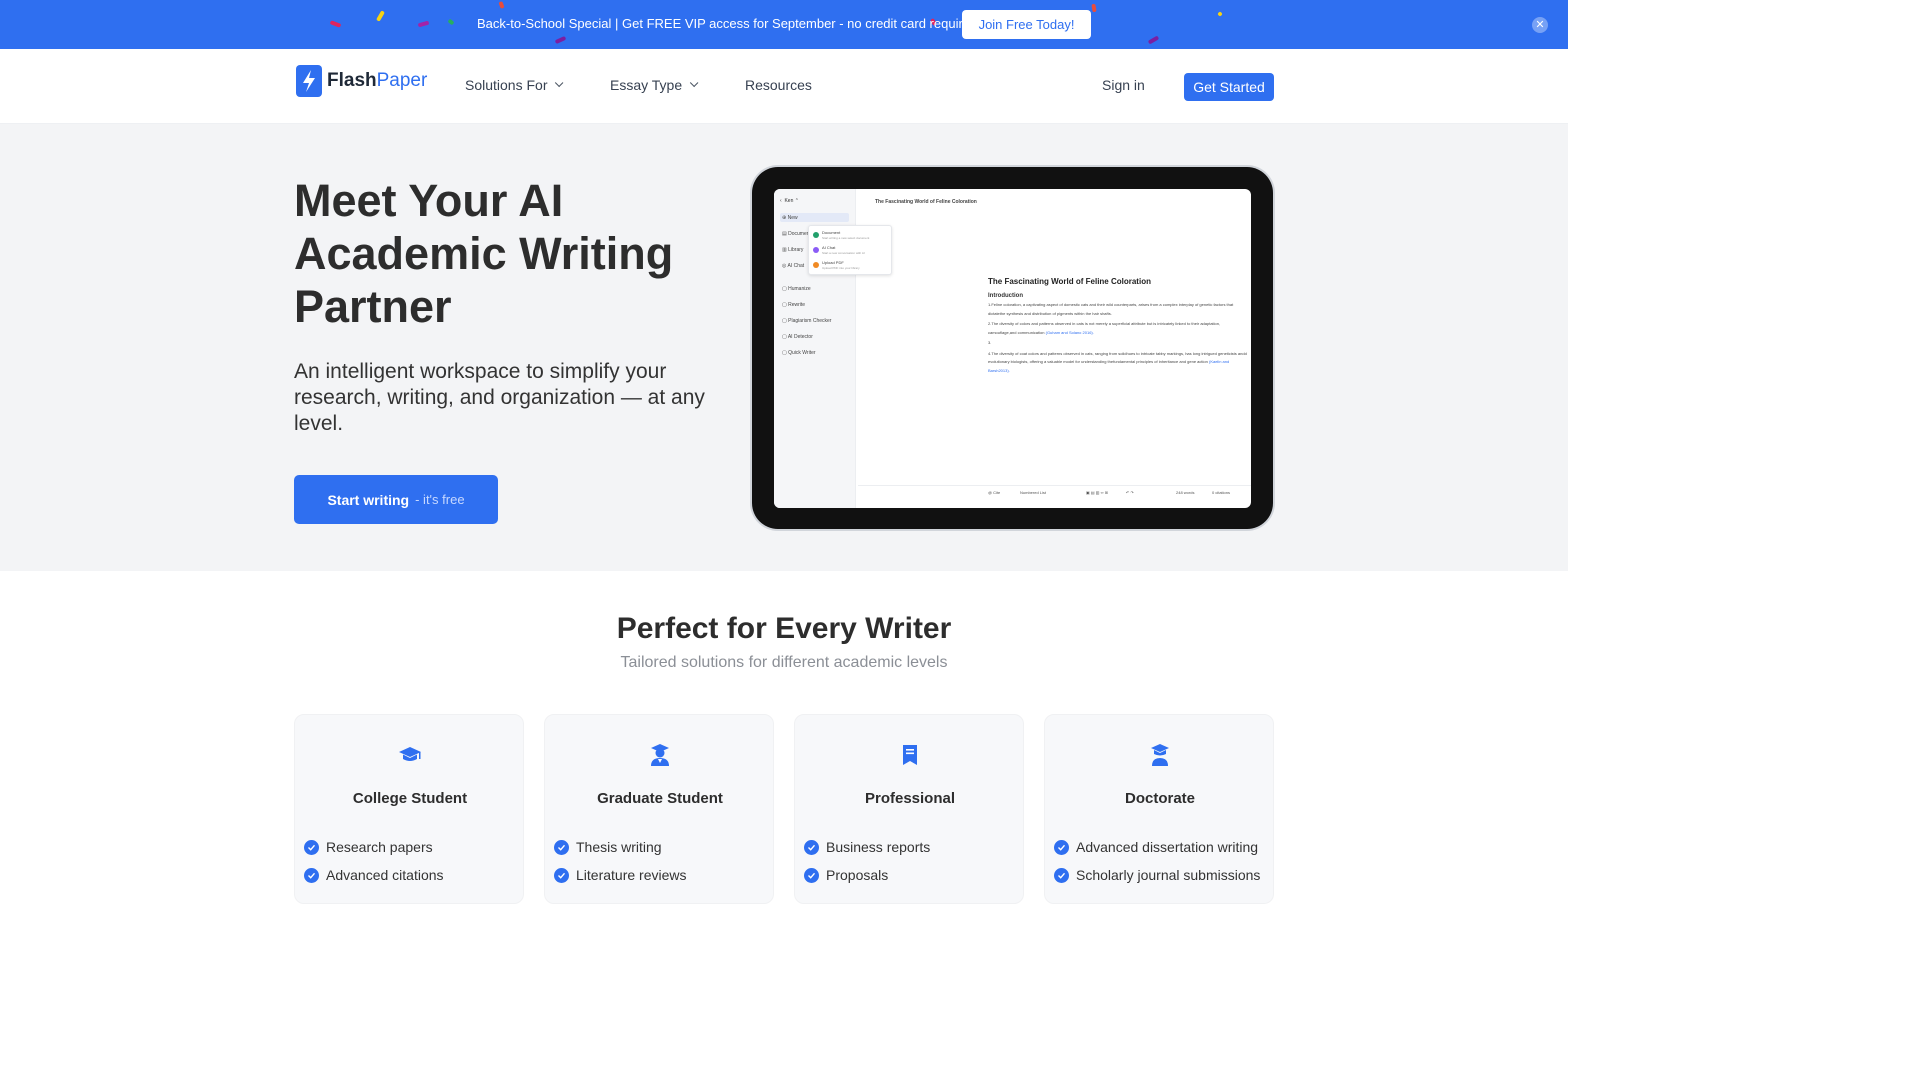  I want to click on start-writing-button: Start writing - it's free, so click(396, 499).